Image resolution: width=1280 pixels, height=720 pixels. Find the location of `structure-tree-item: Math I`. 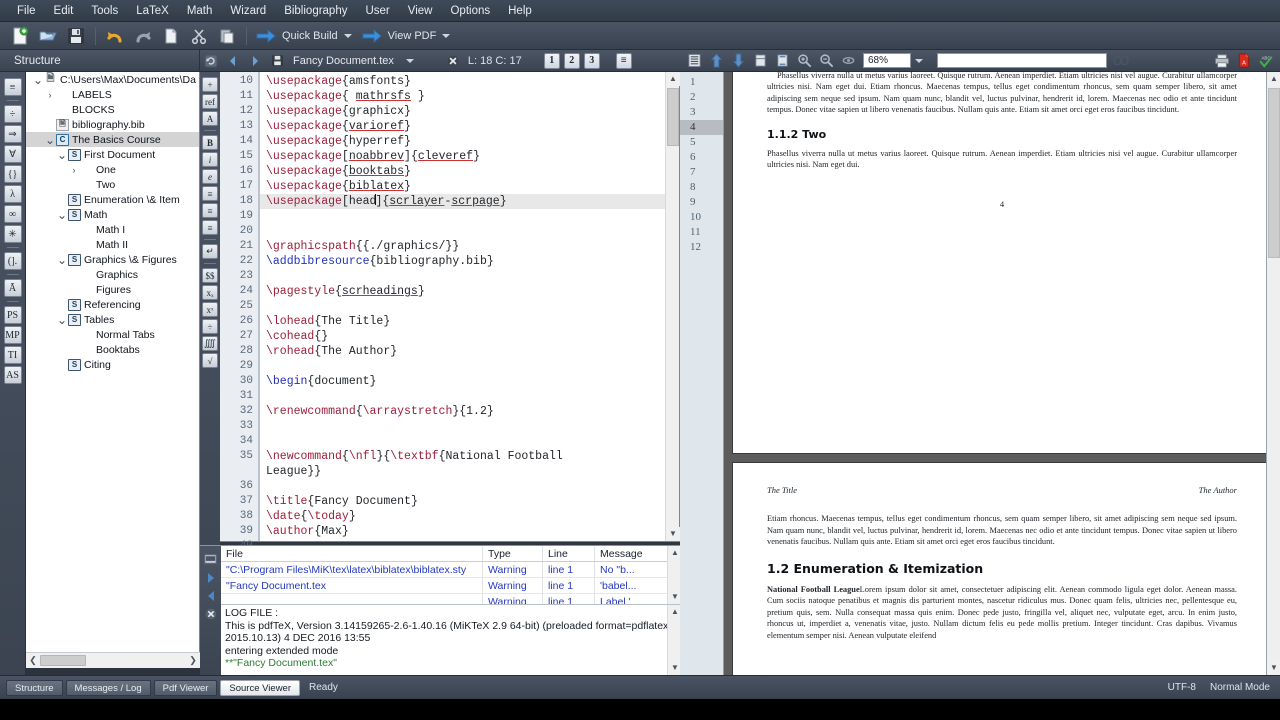

structure-tree-item: Math I is located at coordinates (112, 229).